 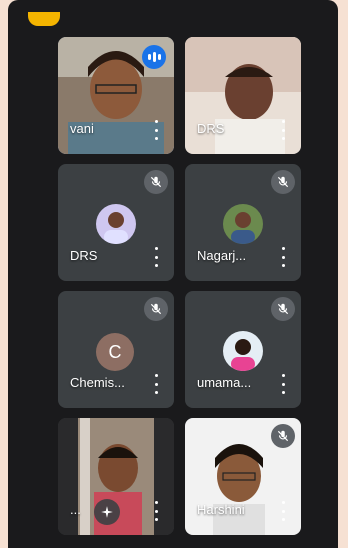 I want to click on participant-tile-drs-video: DRS, so click(x=243, y=95).